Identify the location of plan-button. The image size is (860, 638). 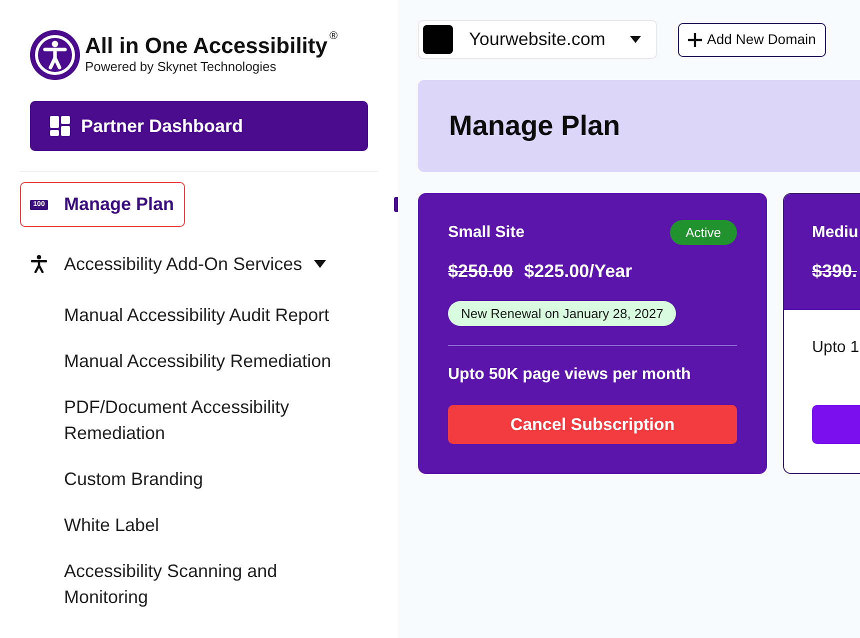
(836, 424).